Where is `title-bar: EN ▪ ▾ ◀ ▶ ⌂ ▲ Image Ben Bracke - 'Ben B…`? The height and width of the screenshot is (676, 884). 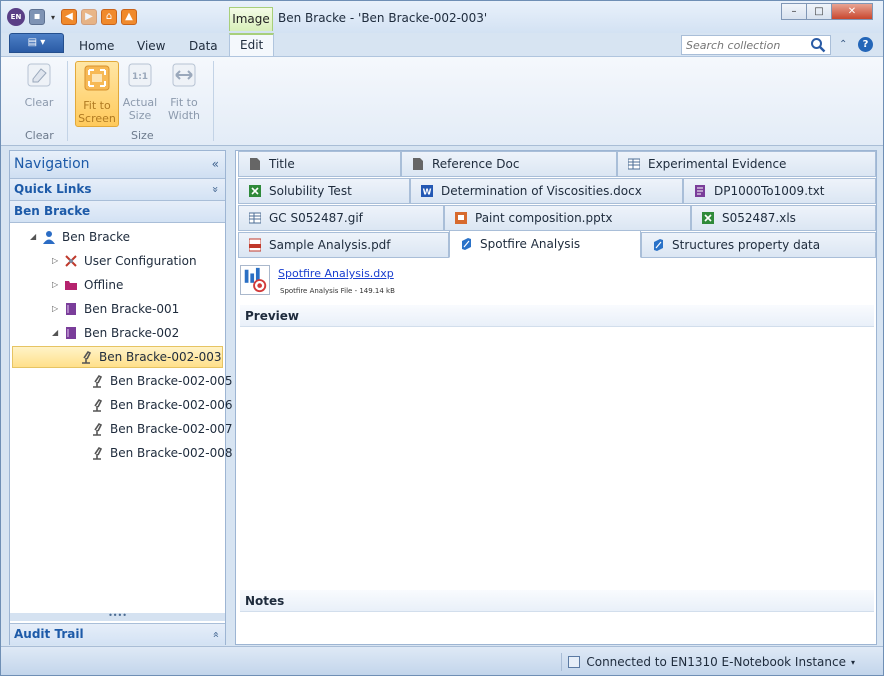
title-bar: EN ▪ ▾ ◀ ▶ ⌂ ▲ Image Ben Bracke - 'Ben B… is located at coordinates (442, 17).